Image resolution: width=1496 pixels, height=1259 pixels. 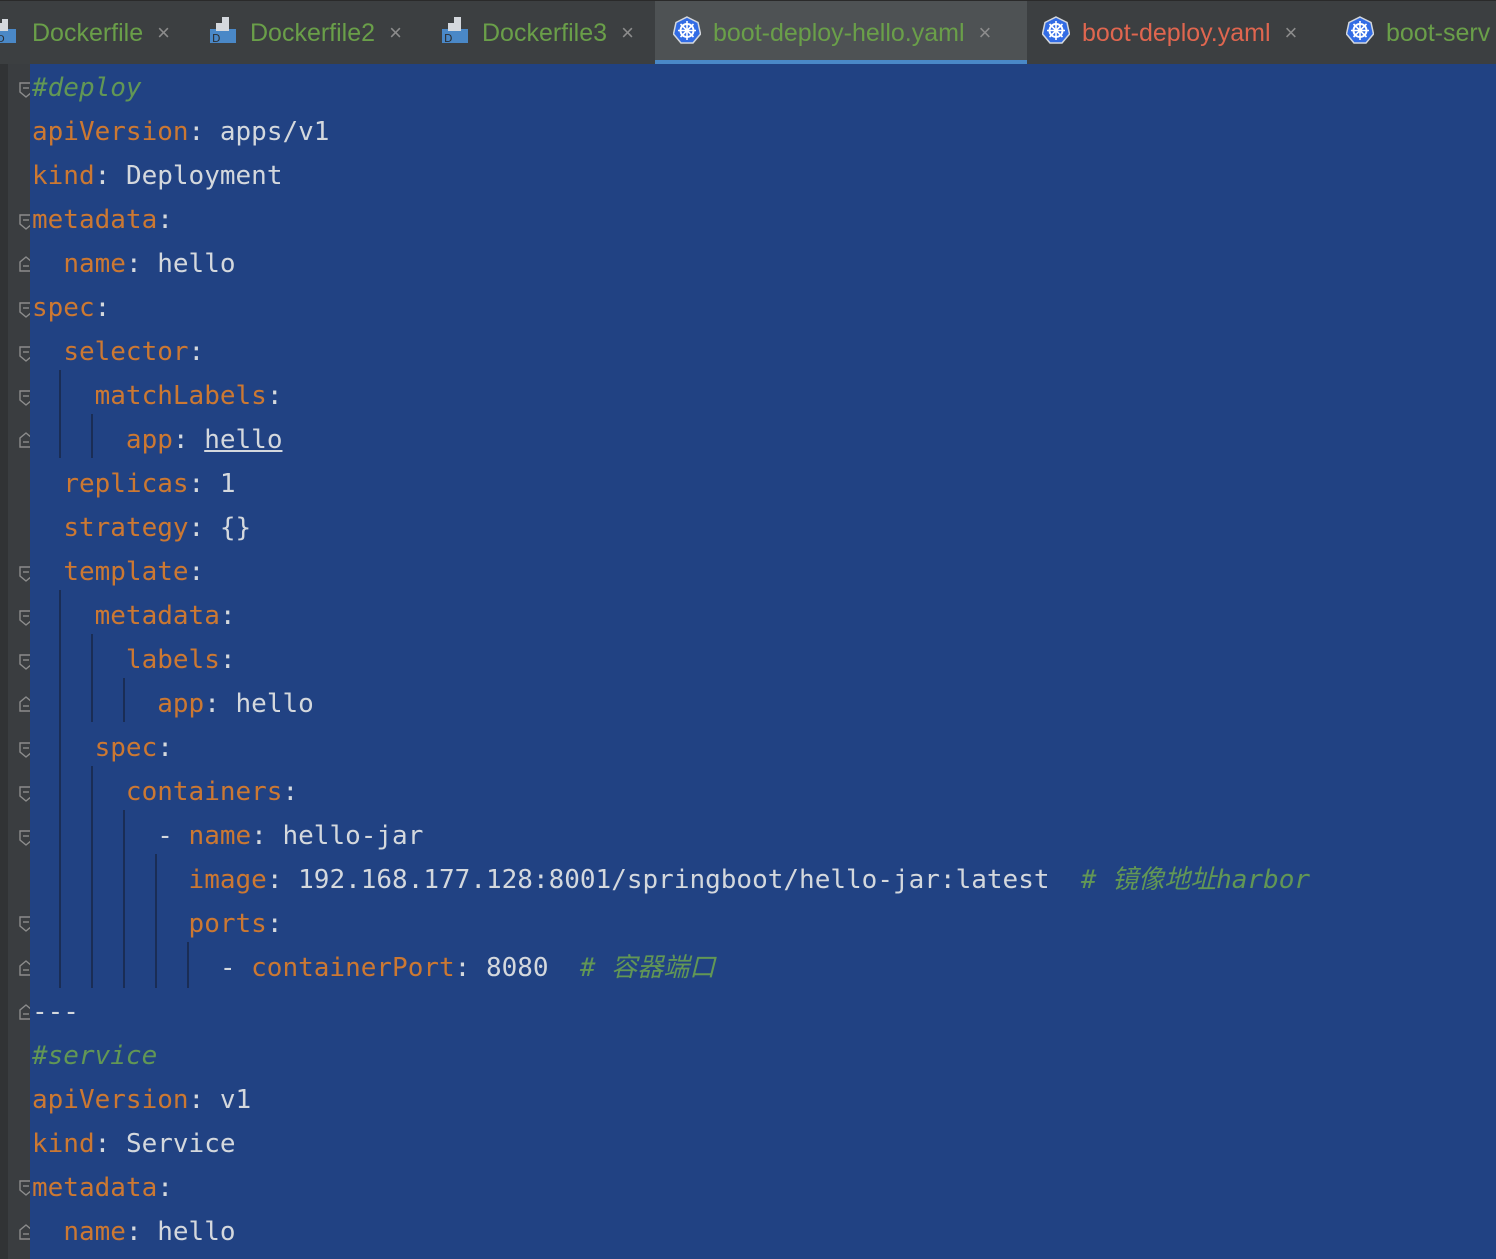 What do you see at coordinates (212, 792) in the screenshot?
I see `code-line: containers:` at bounding box center [212, 792].